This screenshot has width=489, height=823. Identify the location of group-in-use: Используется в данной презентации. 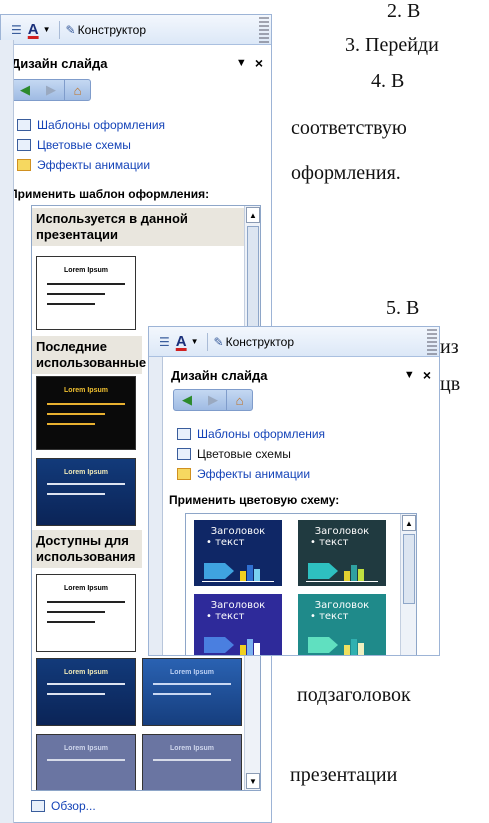
(138, 227).